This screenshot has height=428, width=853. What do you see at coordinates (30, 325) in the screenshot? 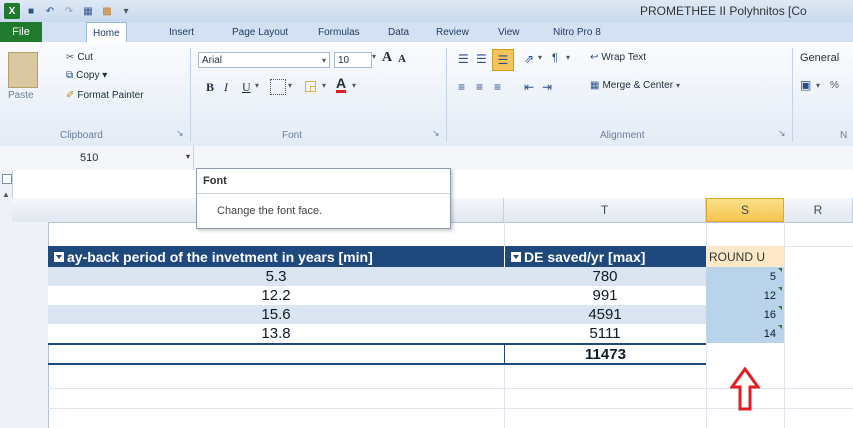
I see `row-header-column` at bounding box center [30, 325].